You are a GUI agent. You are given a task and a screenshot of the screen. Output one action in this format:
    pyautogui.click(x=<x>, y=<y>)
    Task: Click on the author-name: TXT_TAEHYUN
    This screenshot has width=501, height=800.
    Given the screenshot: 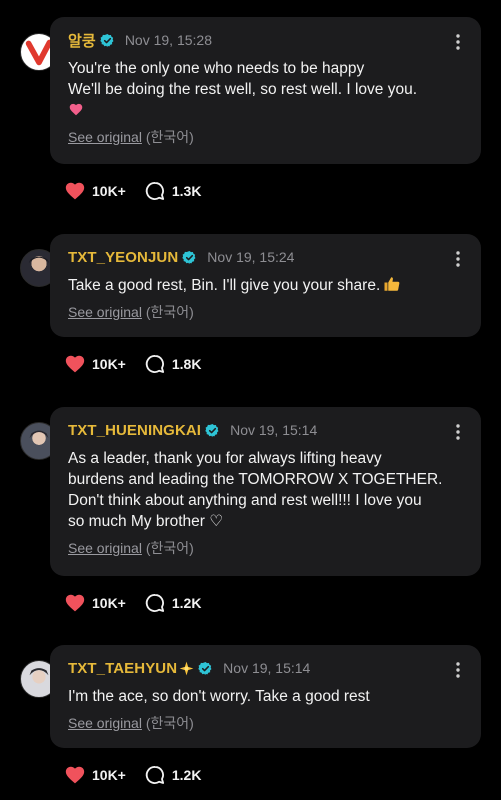 What is the action you would take?
    pyautogui.click(x=122, y=668)
    